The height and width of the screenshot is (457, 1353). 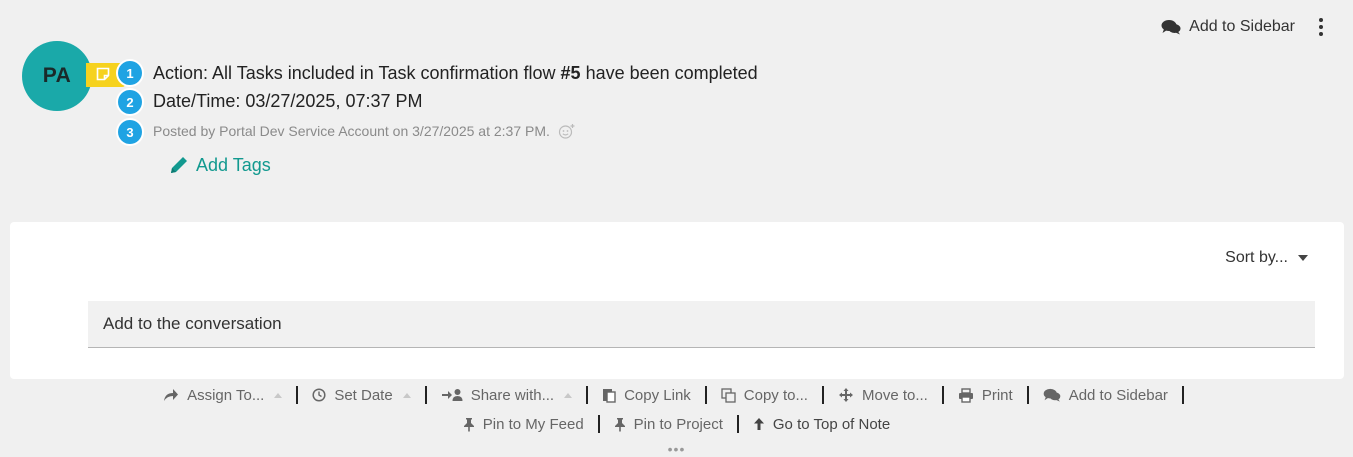 I want to click on chevron-down-icon, so click(x=1303, y=258).